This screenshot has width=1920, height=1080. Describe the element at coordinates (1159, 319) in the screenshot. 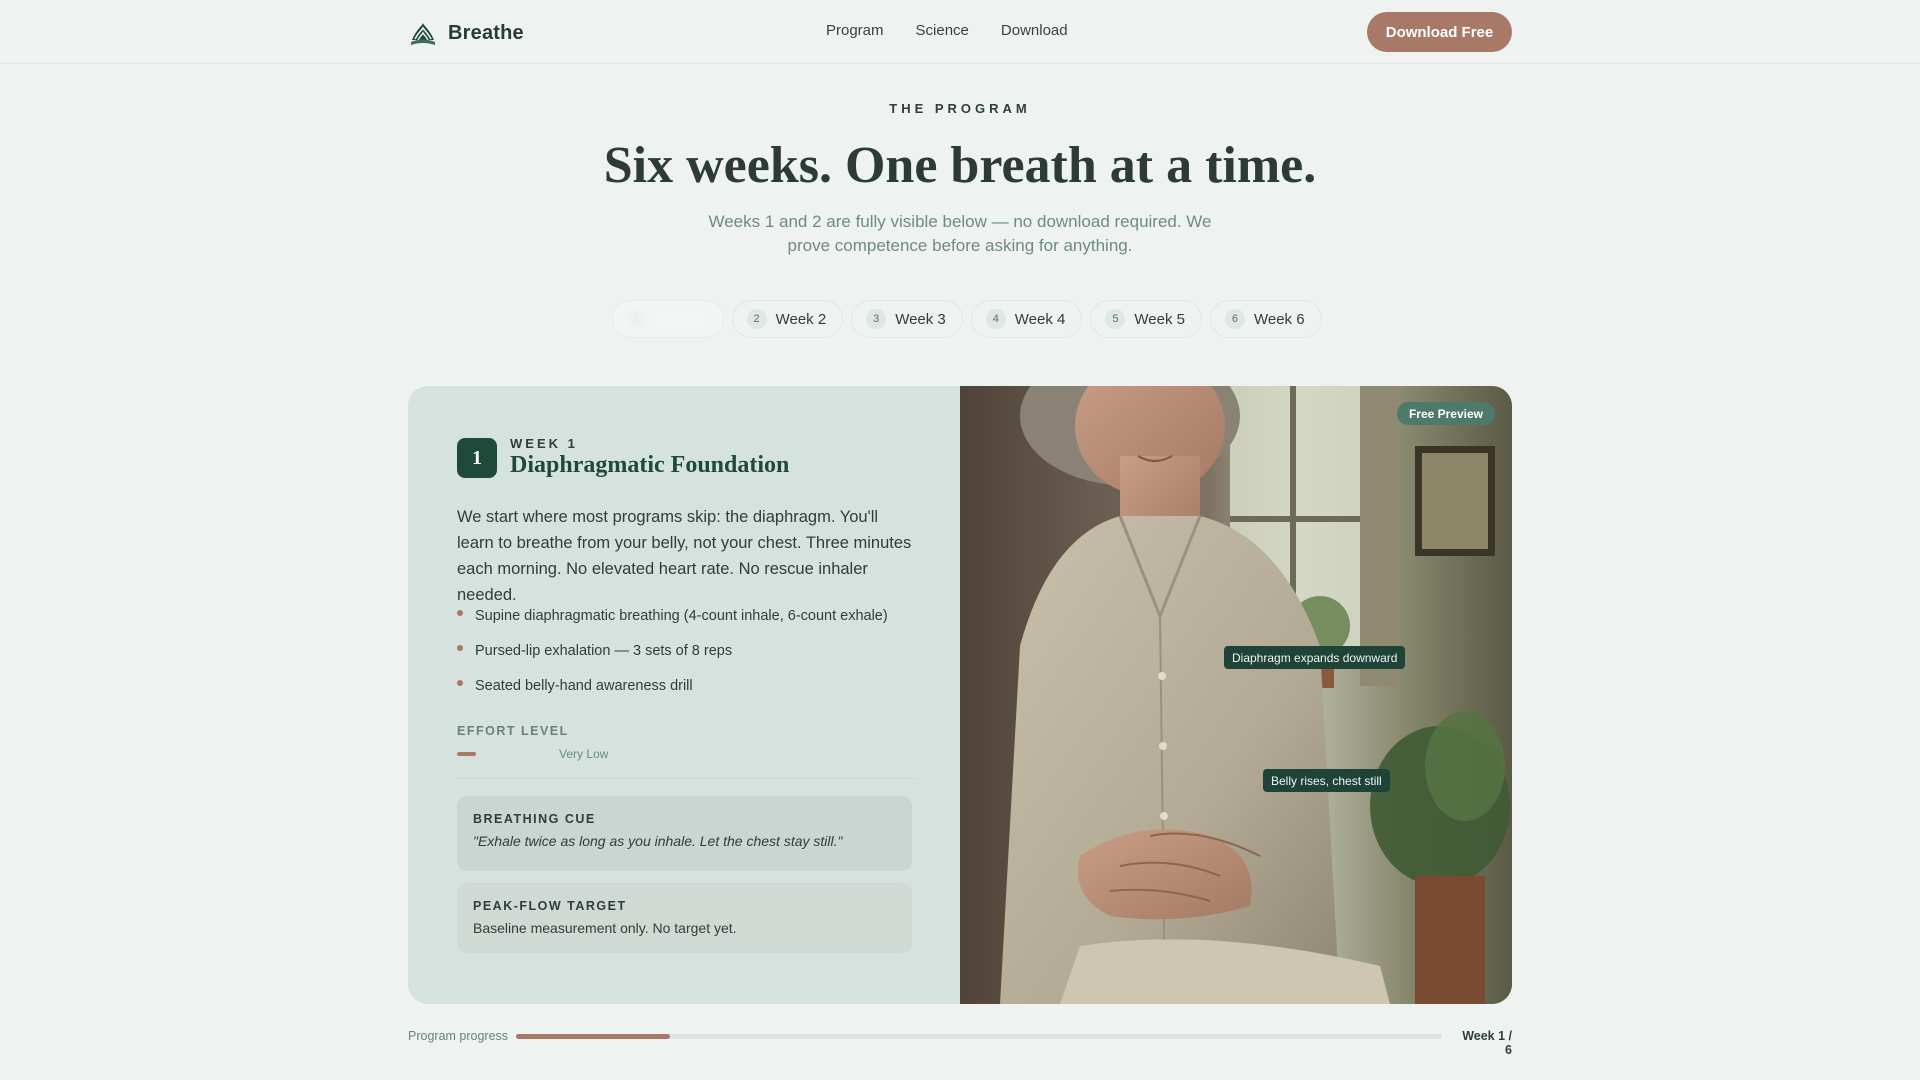

I see `tab-label: Week 5` at that location.